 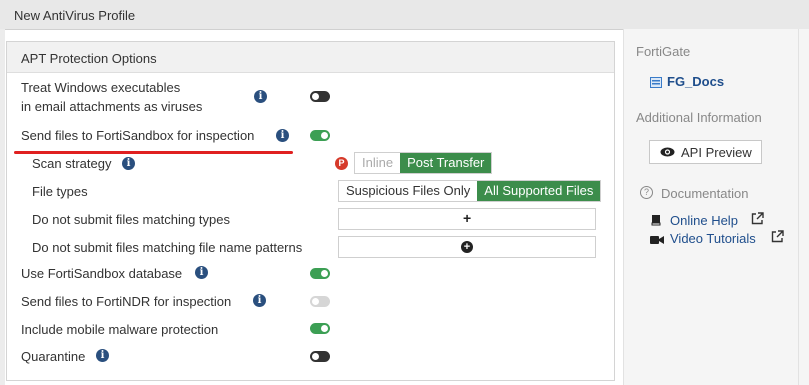 I want to click on fortigate-label: FortiGate, so click(x=663, y=51).